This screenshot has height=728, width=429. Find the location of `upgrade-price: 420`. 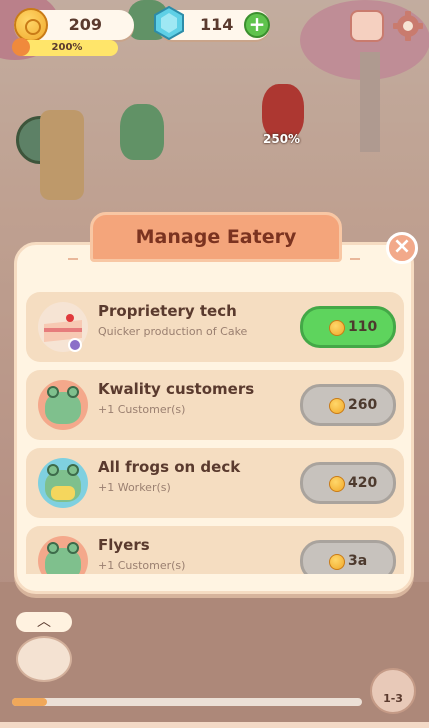

upgrade-price: 420 is located at coordinates (363, 483).